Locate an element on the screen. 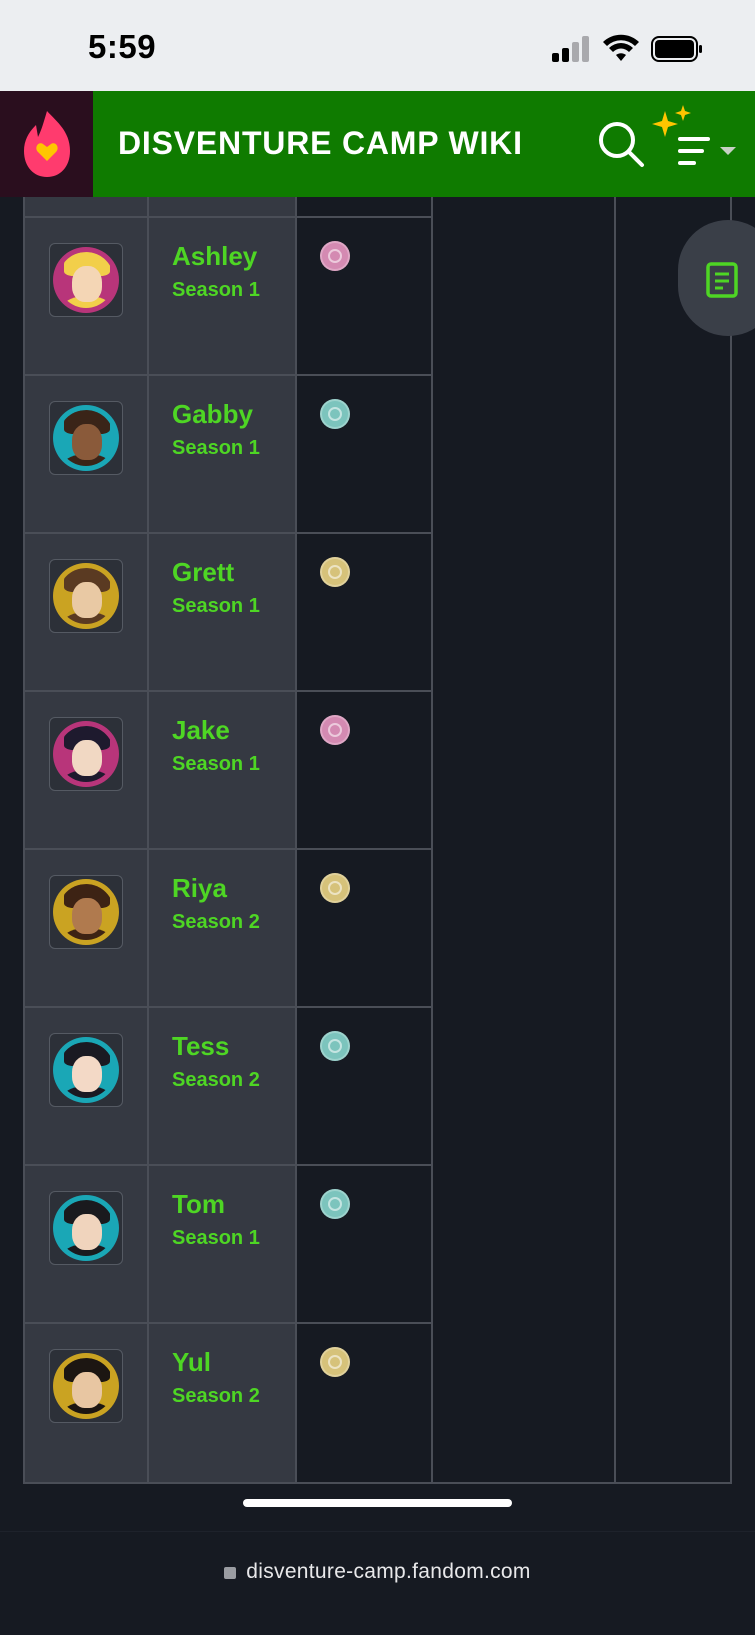  fandom-logo-button is located at coordinates (46, 144).